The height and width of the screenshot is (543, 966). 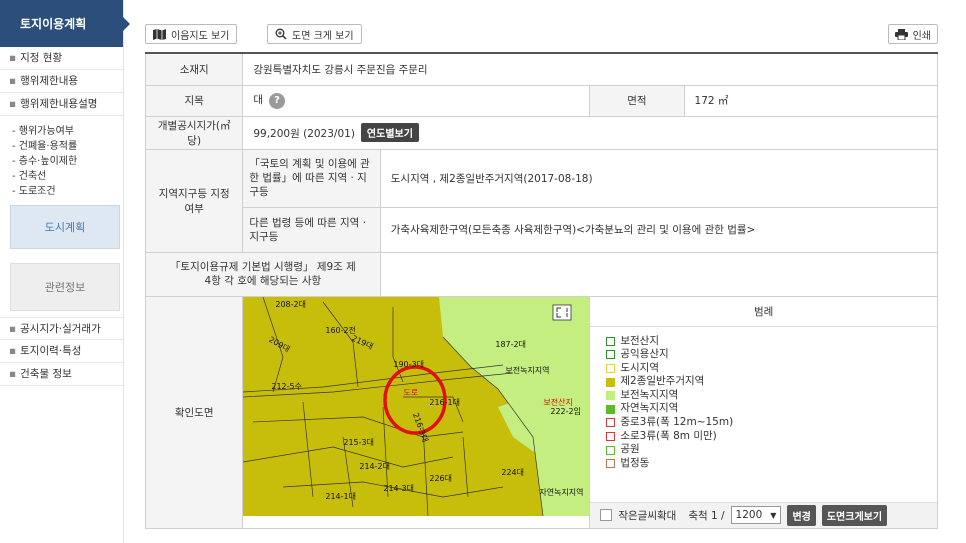 What do you see at coordinates (771, 437) in the screenshot?
I see `legend-item: 소로3류(폭 8m 미만)` at bounding box center [771, 437].